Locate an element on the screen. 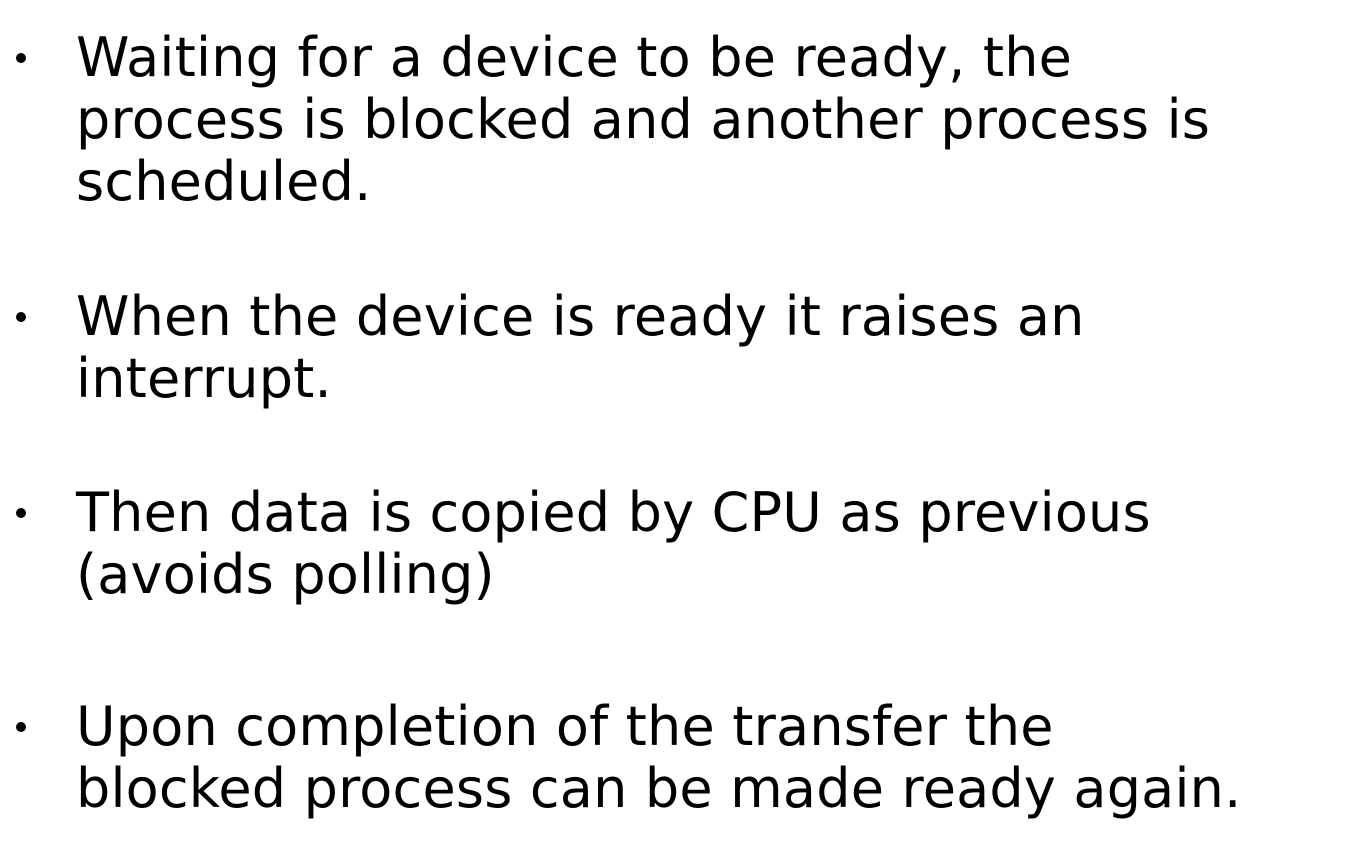  bullet-line: interrupt. is located at coordinates (204, 378).